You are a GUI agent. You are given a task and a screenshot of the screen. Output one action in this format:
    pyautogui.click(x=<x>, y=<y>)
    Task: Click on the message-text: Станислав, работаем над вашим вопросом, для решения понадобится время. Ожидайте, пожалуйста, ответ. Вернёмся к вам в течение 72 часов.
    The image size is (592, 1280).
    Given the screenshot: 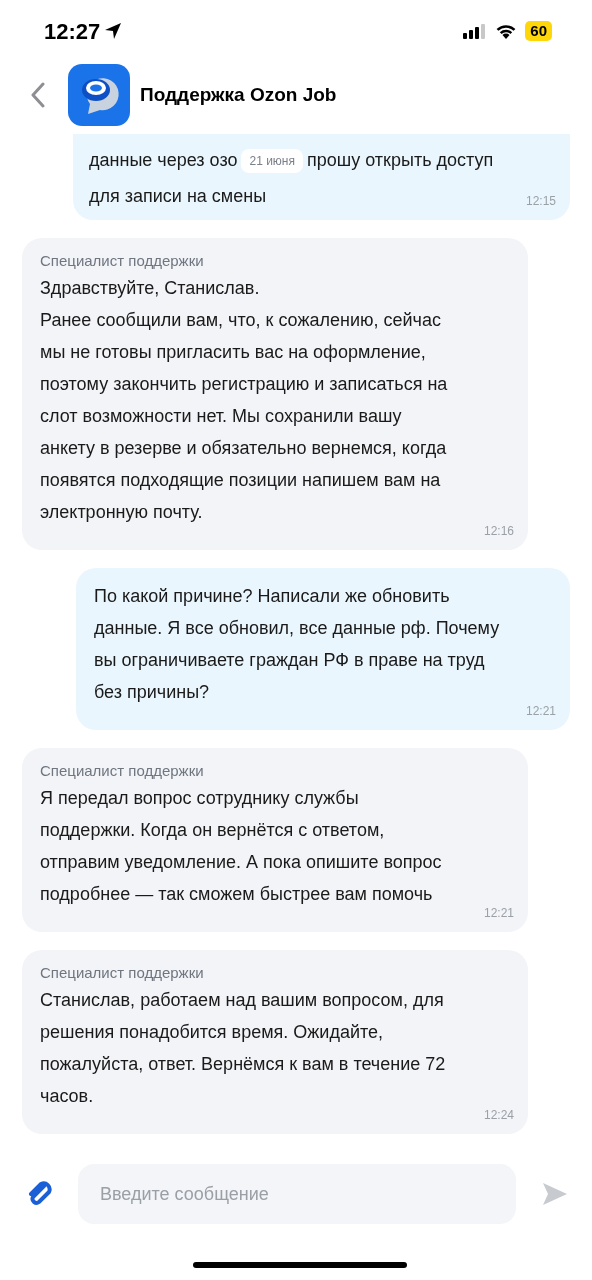 What is the action you would take?
    pyautogui.click(x=243, y=1048)
    